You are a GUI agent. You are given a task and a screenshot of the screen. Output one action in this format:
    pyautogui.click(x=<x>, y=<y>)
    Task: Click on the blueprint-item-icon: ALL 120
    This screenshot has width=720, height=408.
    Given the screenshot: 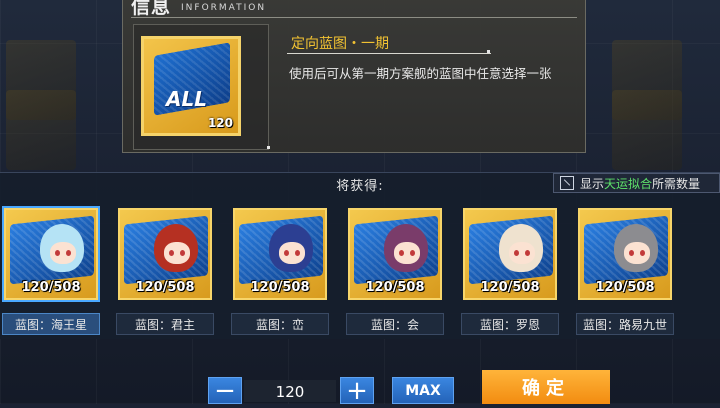 What is the action you would take?
    pyautogui.click(x=191, y=86)
    